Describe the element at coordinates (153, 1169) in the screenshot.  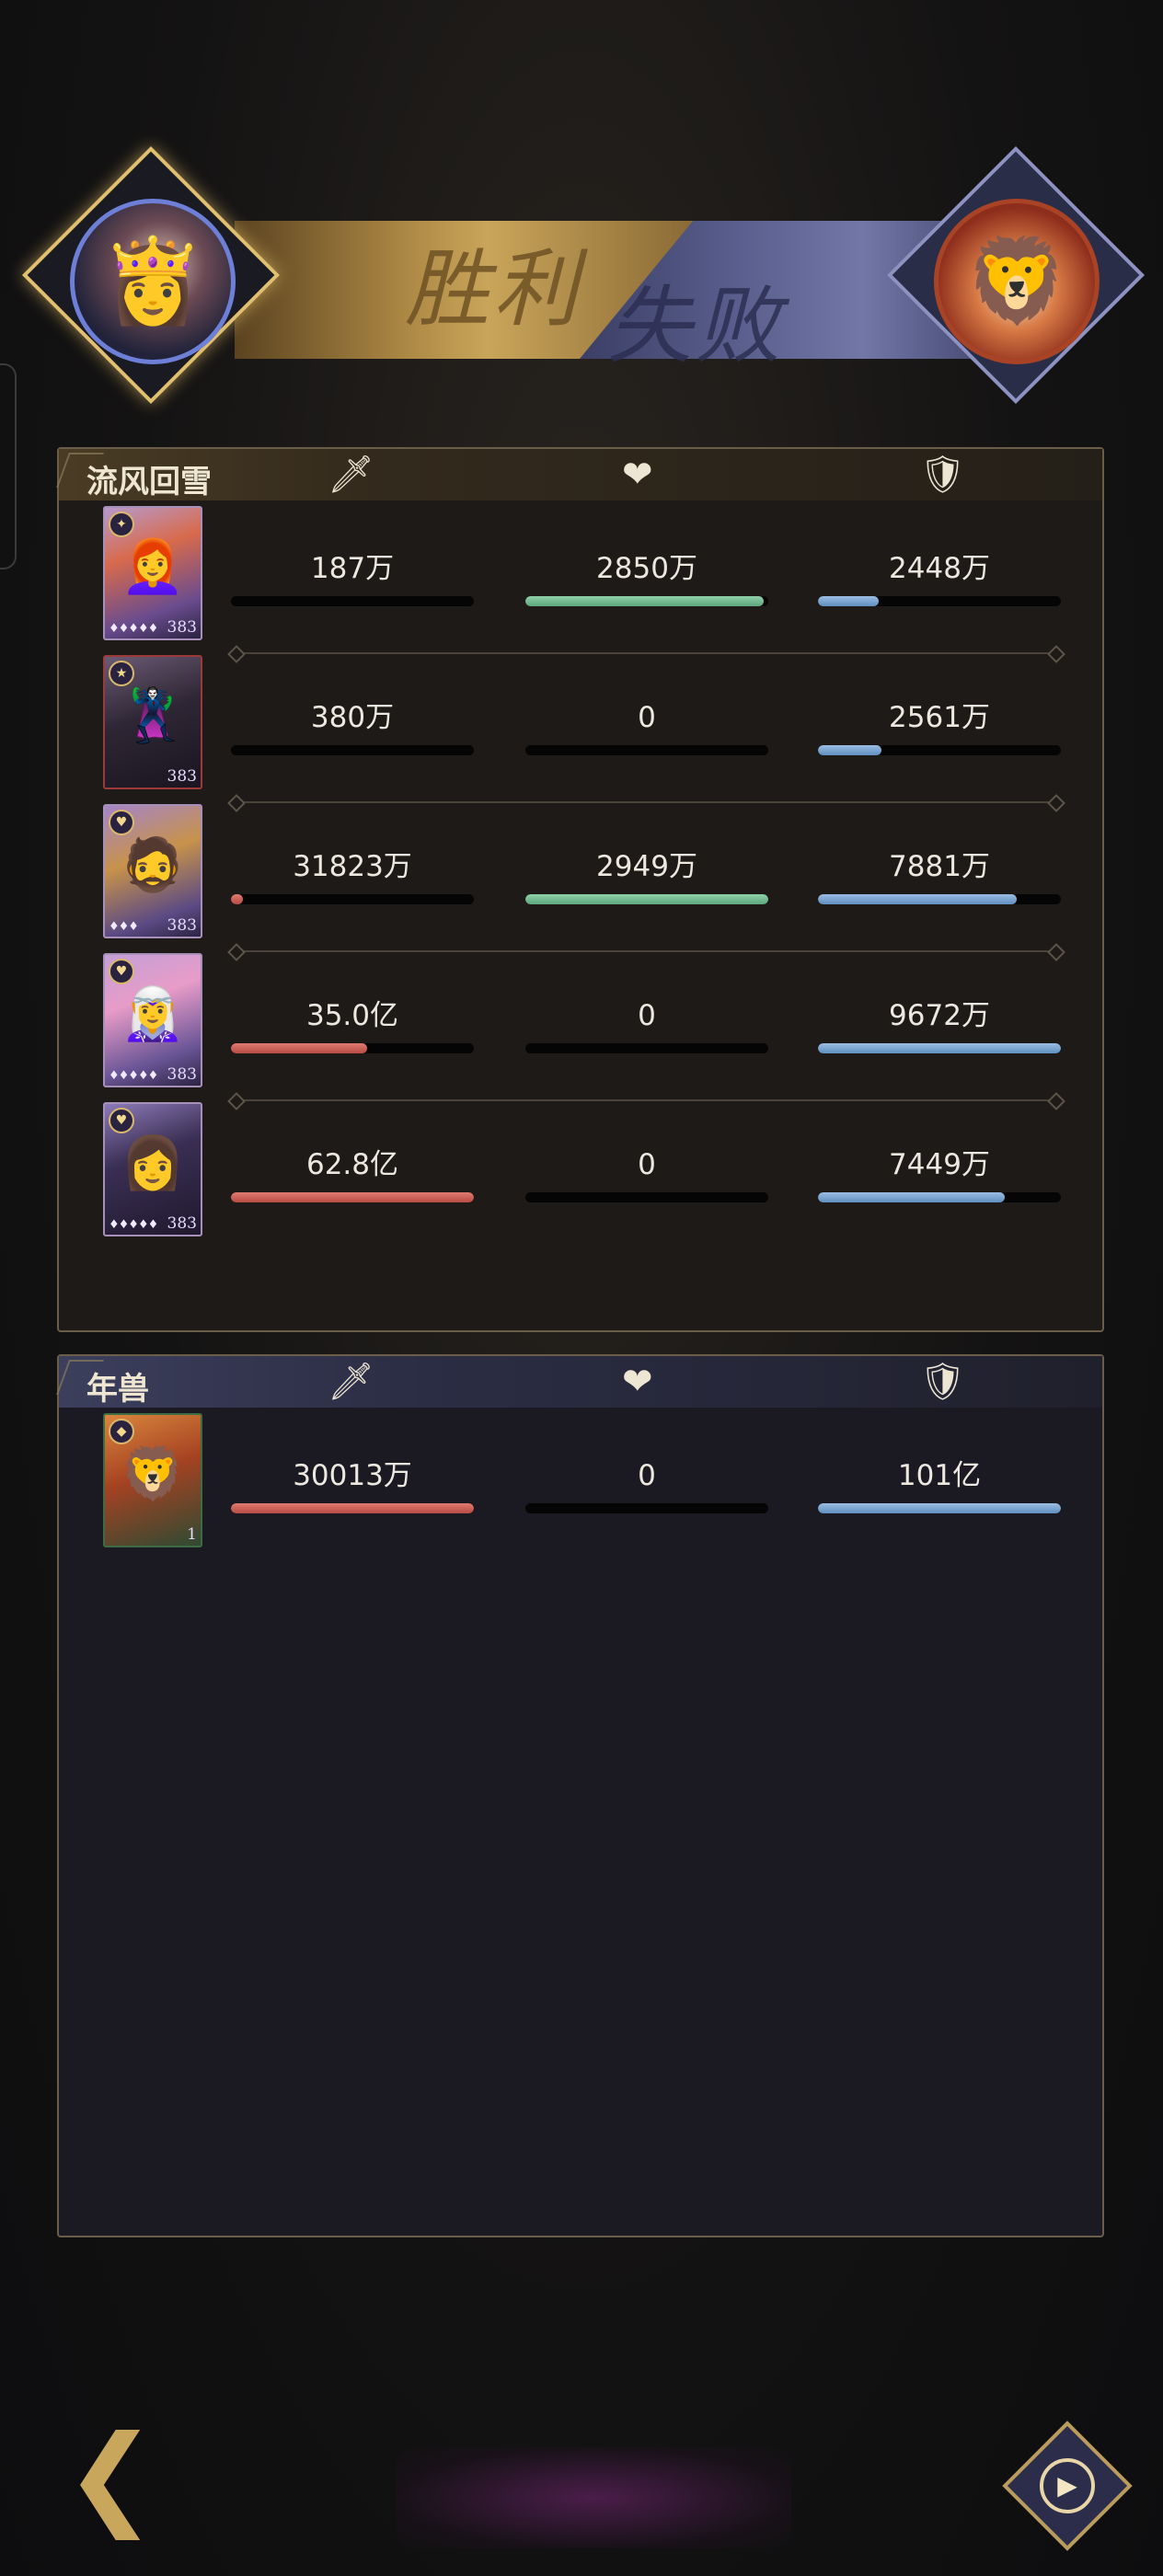
I see `hero-card: ♥ 👩 ♦♦♦♦♦ 383` at that location.